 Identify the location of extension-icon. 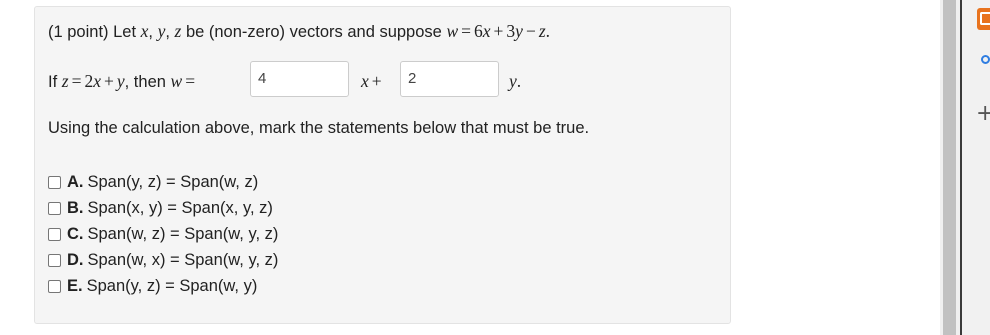
(983, 19).